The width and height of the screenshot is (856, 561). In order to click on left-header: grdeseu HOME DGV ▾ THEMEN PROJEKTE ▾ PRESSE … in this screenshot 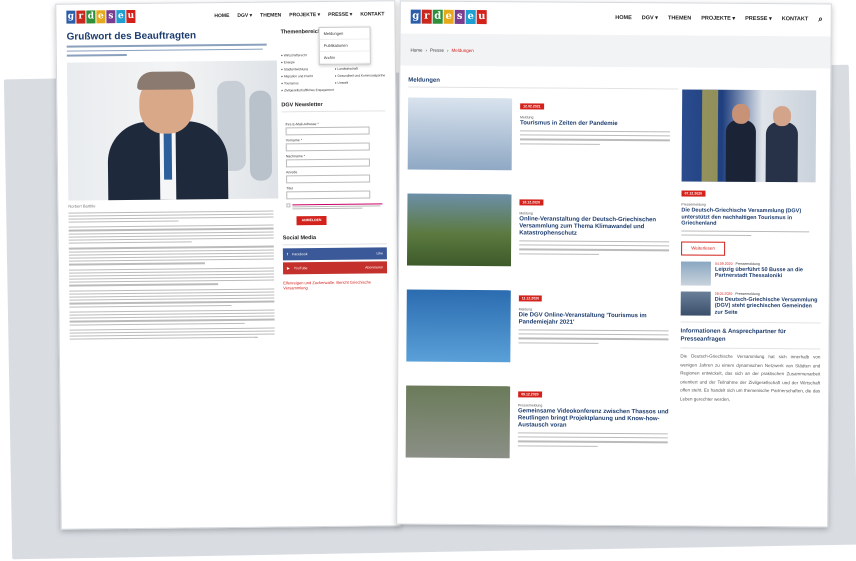, I will do `click(225, 14)`.